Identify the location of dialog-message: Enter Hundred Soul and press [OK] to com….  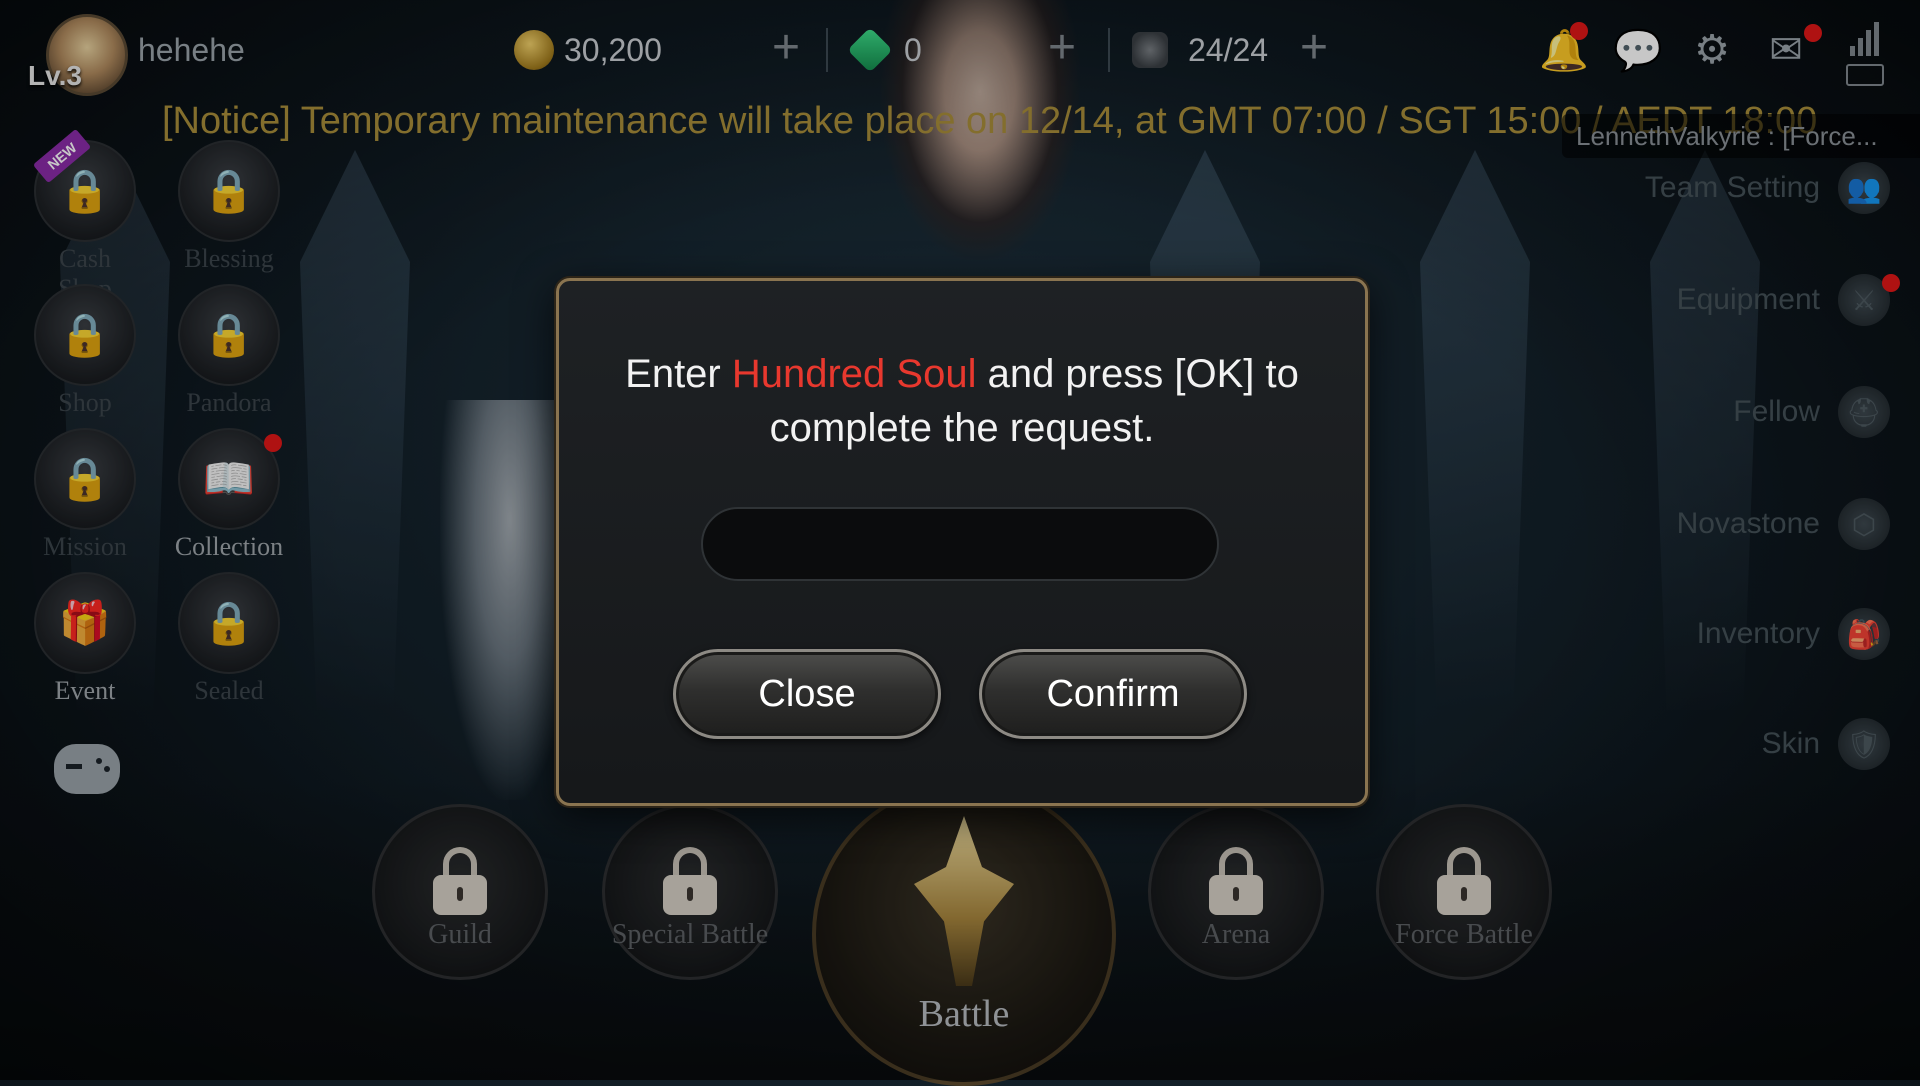
(962, 401).